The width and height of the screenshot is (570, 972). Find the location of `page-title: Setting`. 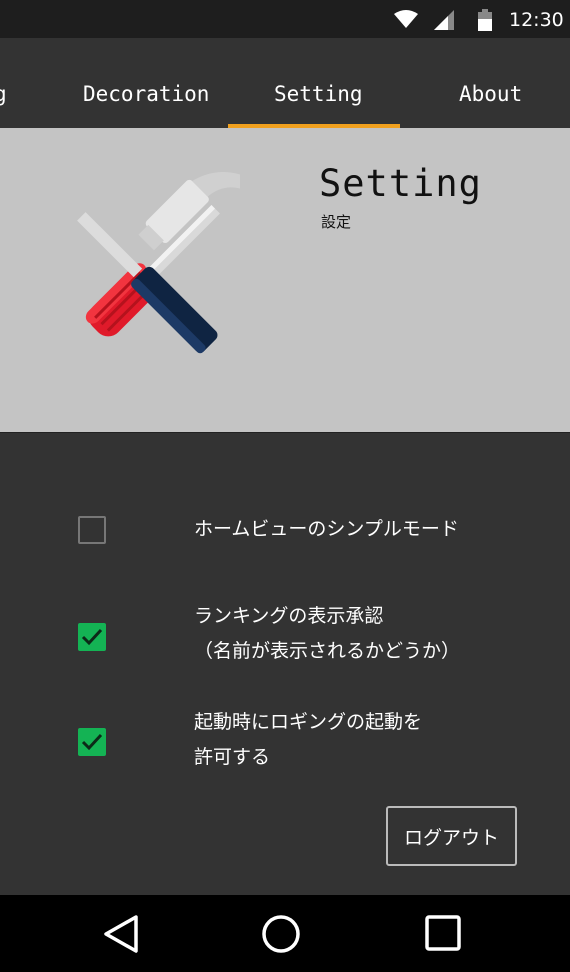

page-title: Setting is located at coordinates (400, 183).